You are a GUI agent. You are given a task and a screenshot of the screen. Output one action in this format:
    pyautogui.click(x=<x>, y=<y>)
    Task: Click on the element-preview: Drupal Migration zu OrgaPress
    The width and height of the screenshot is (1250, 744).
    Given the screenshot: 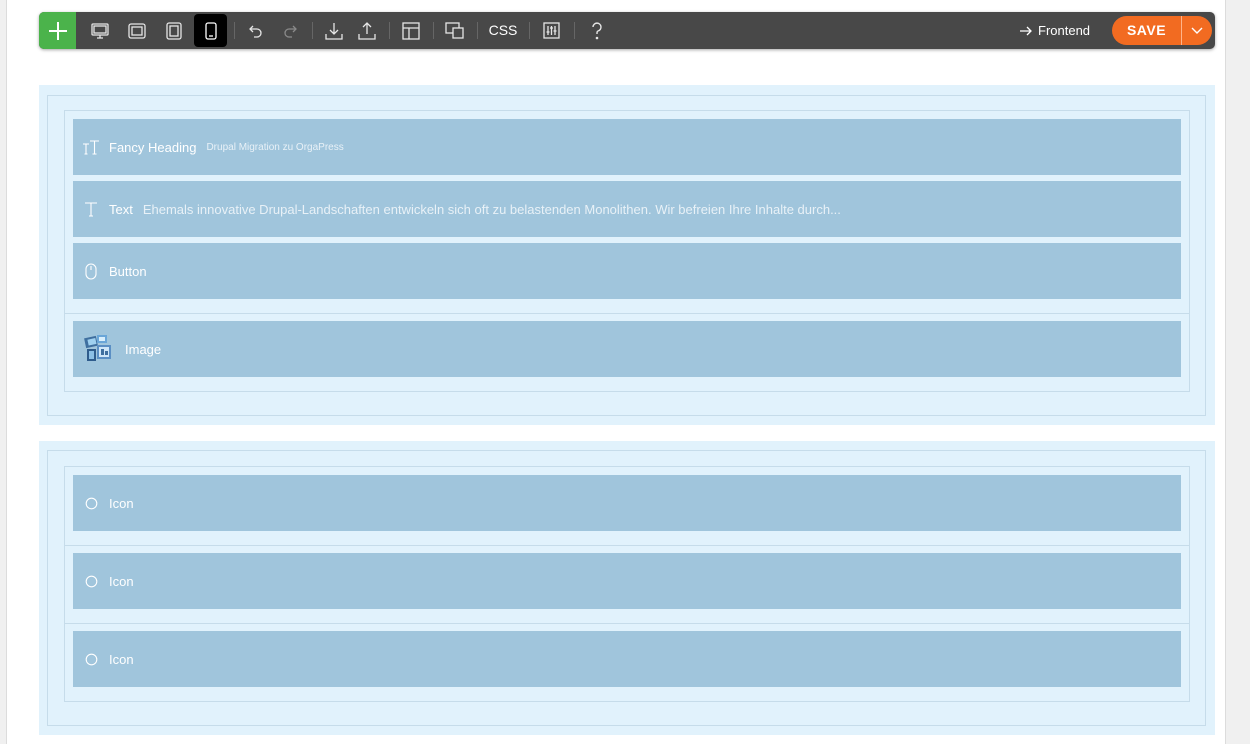 What is the action you would take?
    pyautogui.click(x=275, y=147)
    